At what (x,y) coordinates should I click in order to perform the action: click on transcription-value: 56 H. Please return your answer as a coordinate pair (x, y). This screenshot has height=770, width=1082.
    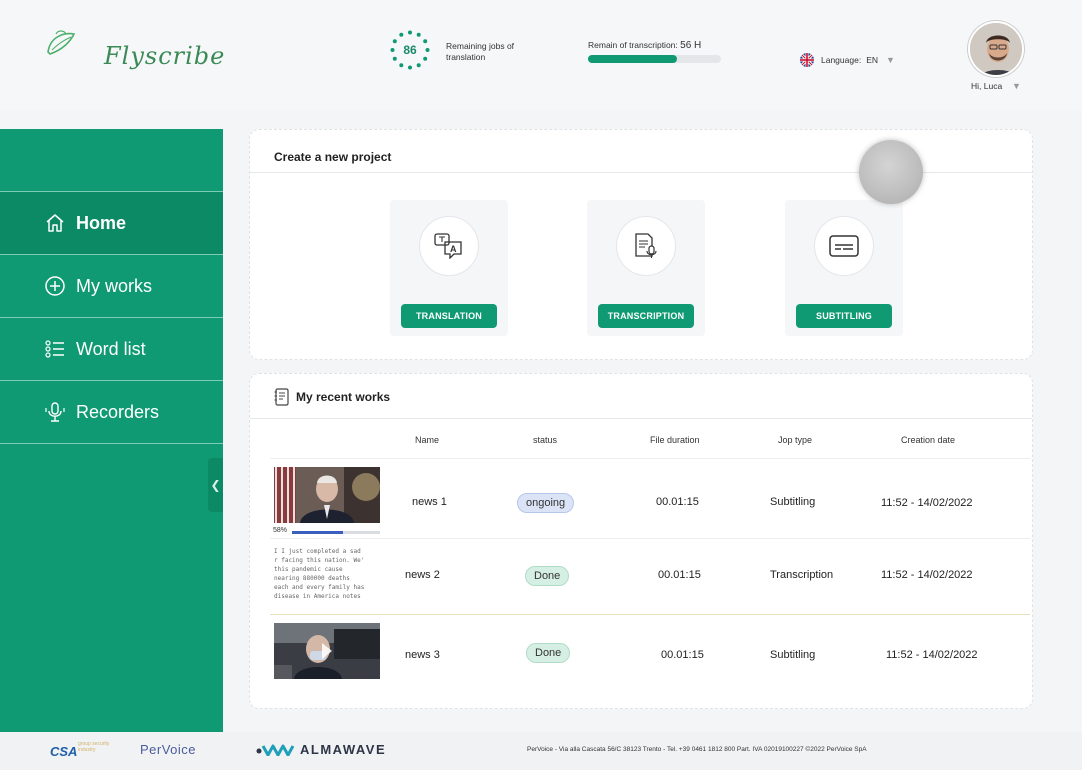
    Looking at the image, I should click on (691, 45).